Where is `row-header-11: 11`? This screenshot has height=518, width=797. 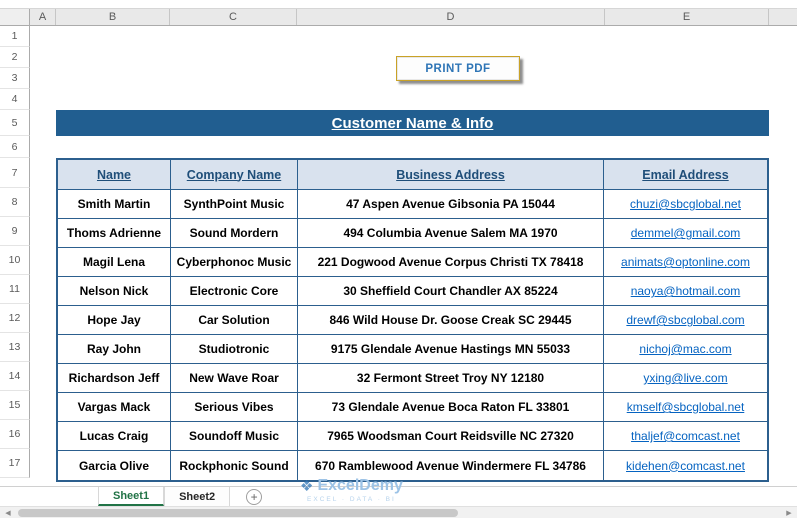
row-header-11: 11 is located at coordinates (15, 289).